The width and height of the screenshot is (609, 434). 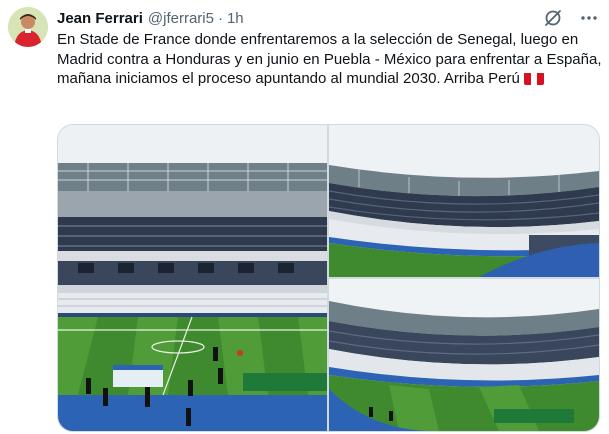 I want to click on author-name: Jean Ferrari, so click(x=100, y=18).